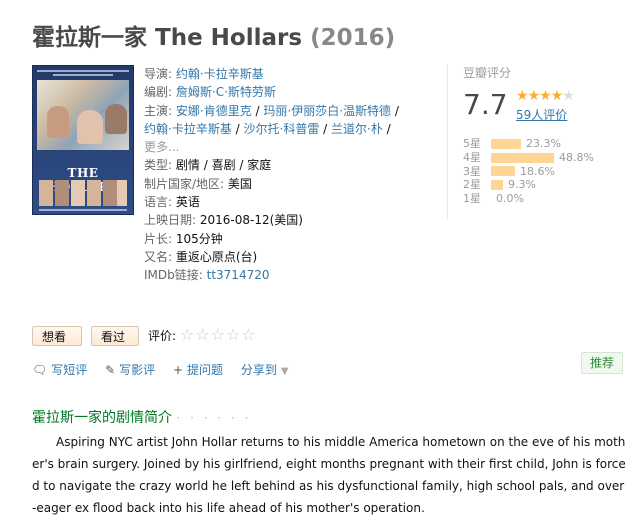 This screenshot has height=525, width=643. Describe the element at coordinates (158, 92) in the screenshot. I see `writer-label: 编剧:` at that location.